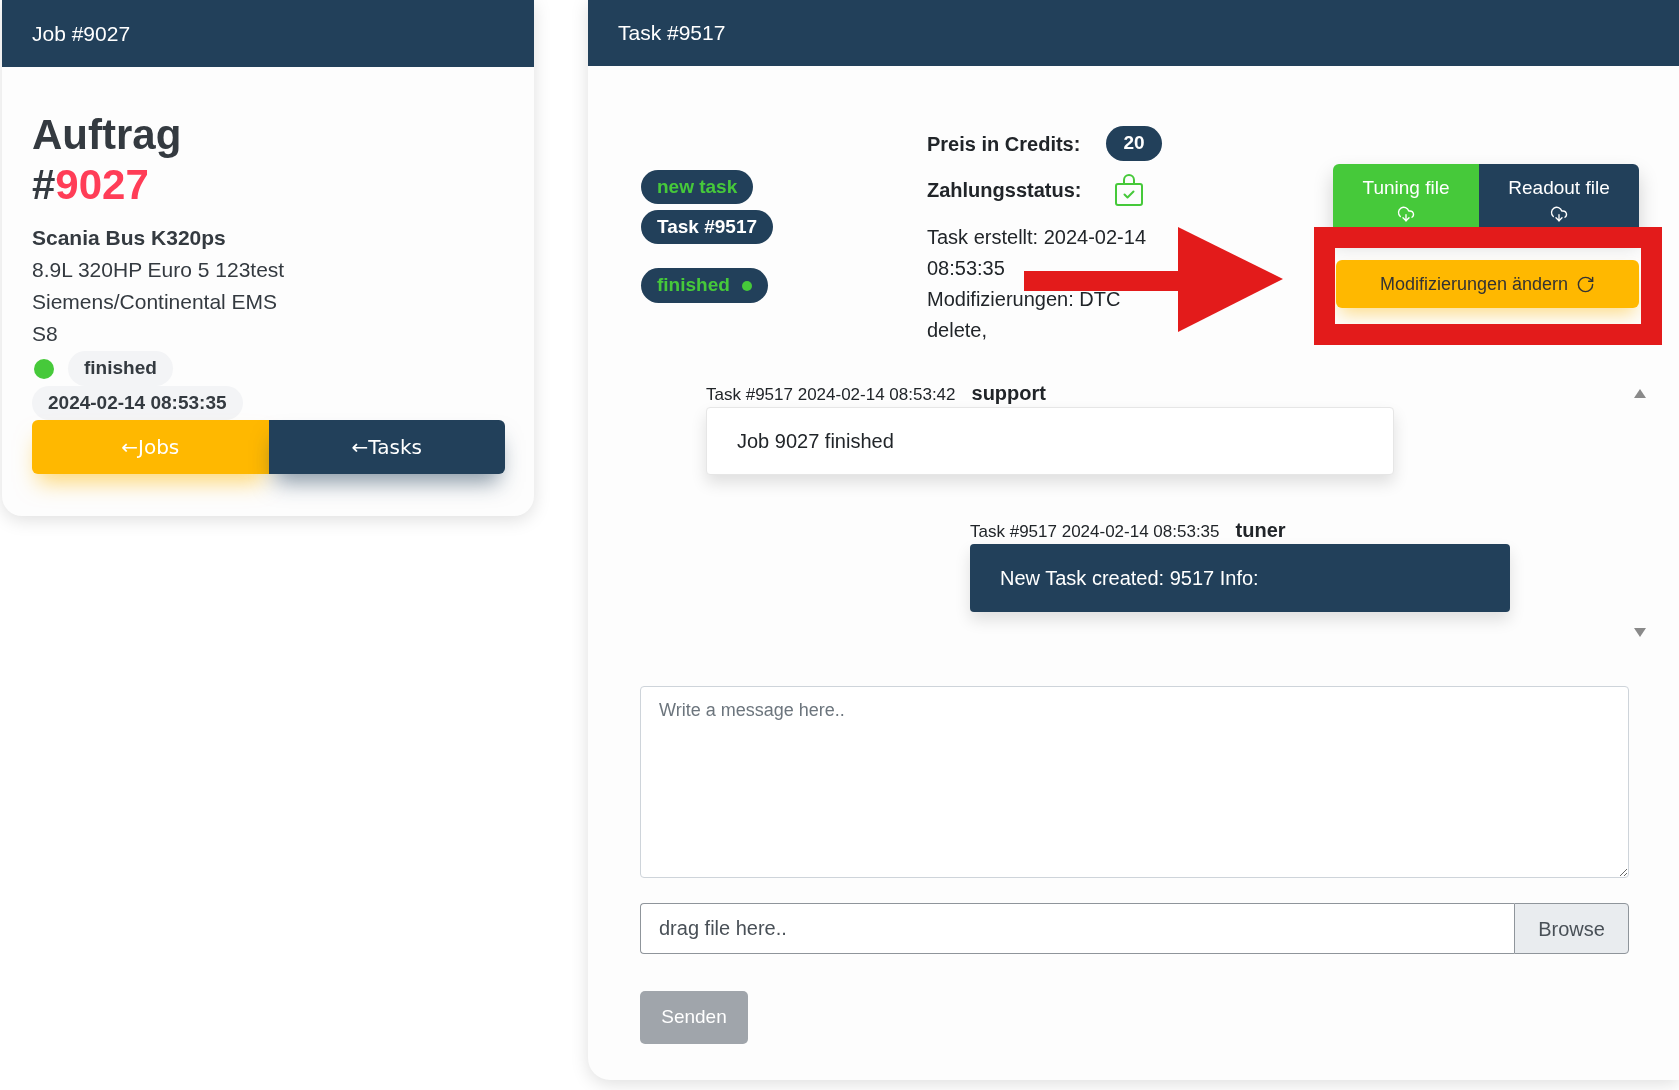  Describe the element at coordinates (1134, 782) in the screenshot. I see `message-input: Write a message here..` at that location.